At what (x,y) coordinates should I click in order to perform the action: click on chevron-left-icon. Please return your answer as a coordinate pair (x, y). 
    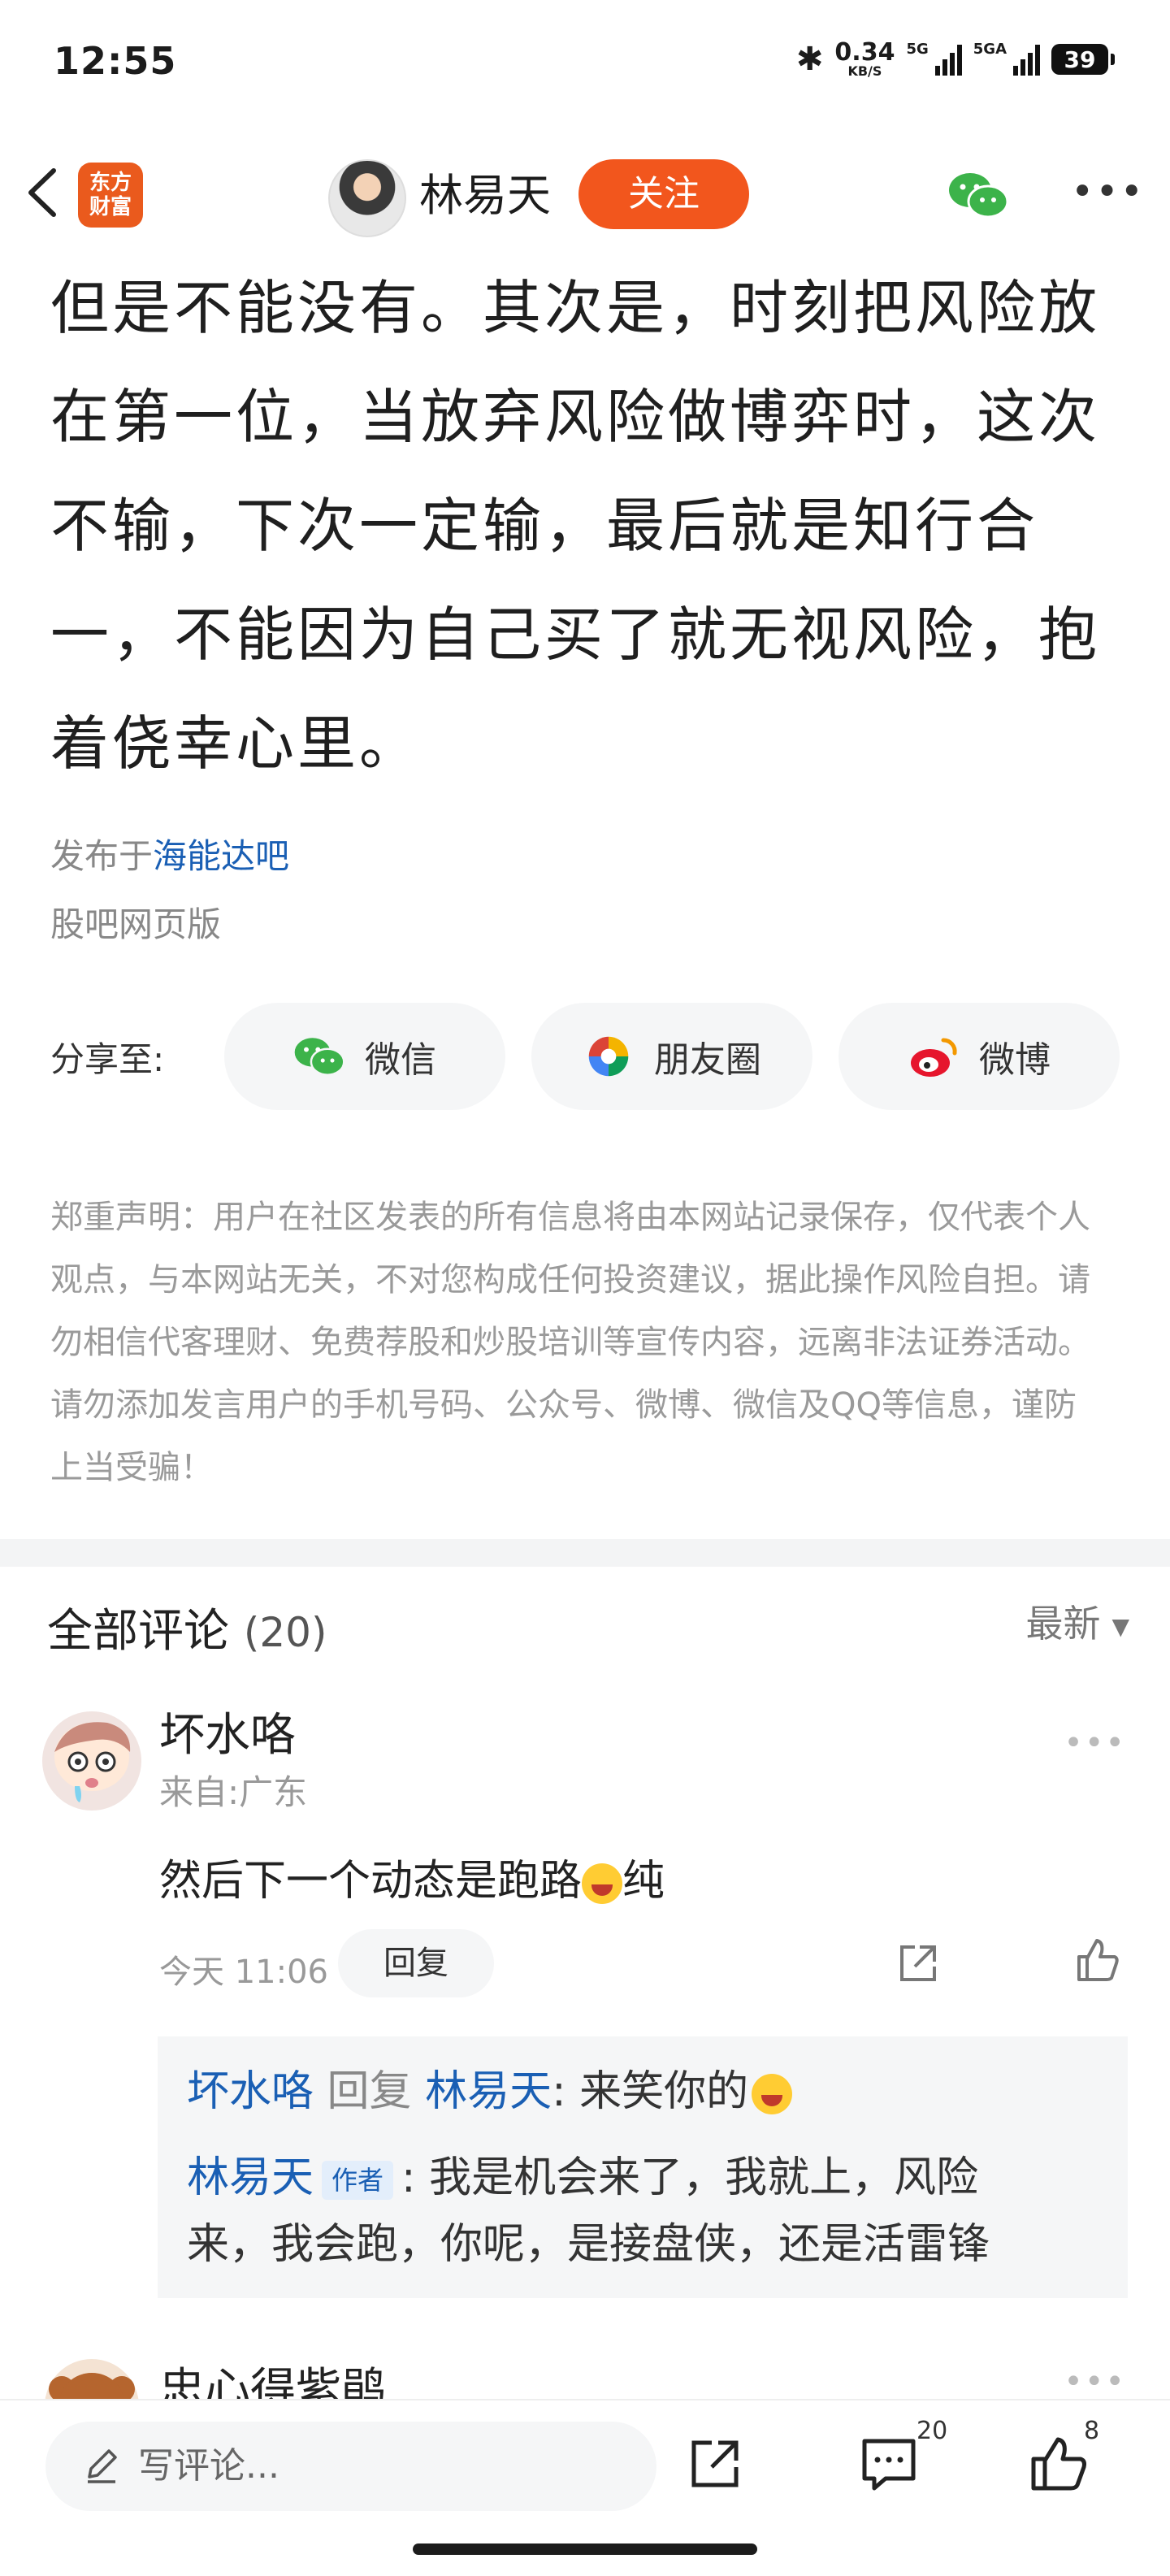
    Looking at the image, I should click on (42, 192).